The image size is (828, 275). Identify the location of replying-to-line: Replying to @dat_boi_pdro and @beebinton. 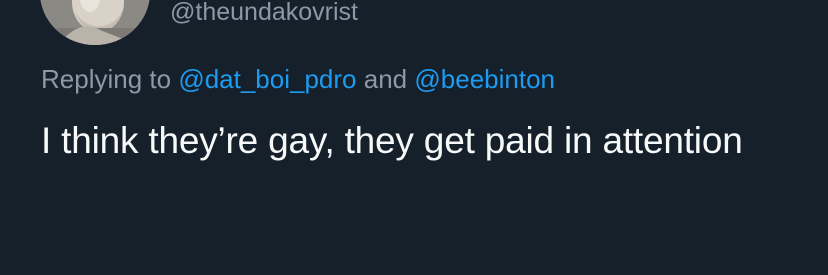
(298, 79).